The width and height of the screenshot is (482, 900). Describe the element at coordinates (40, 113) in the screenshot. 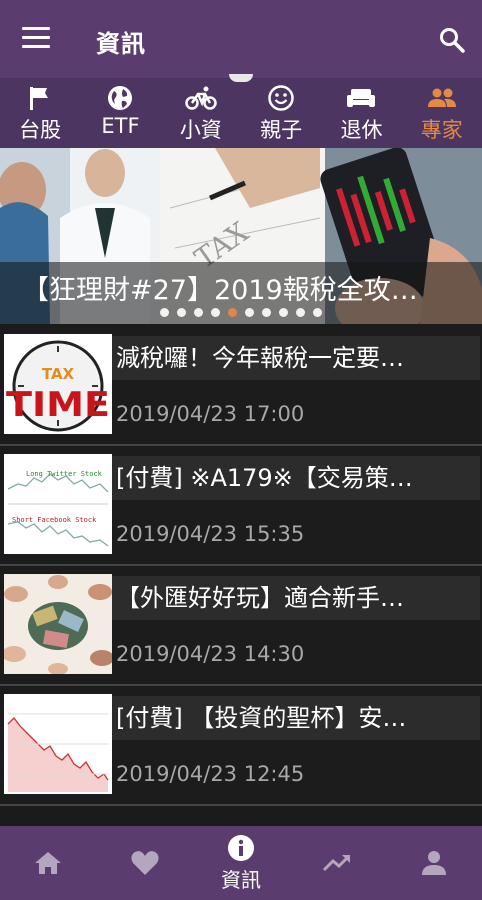

I see `category-tab-tw-stock: 台股` at that location.